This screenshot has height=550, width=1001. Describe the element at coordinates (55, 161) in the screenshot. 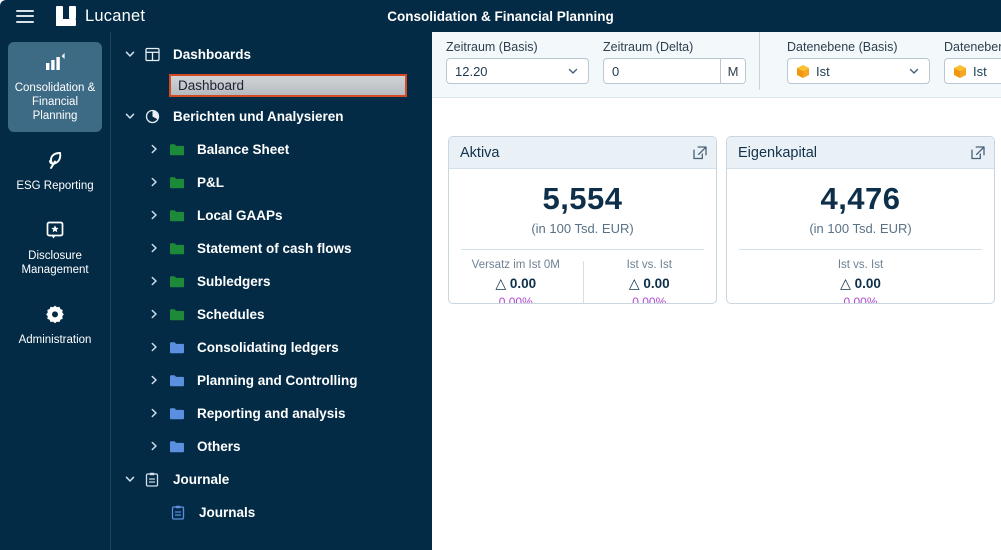

I see `leaf-icon` at that location.